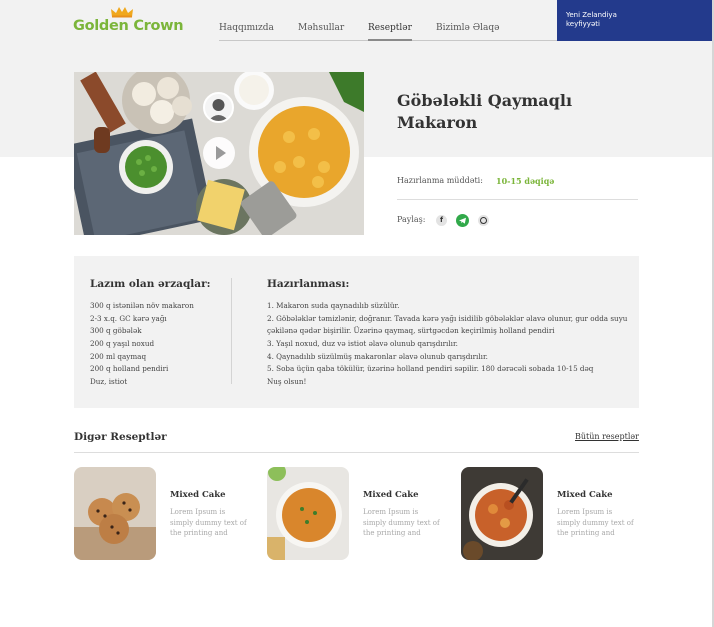 The height and width of the screenshot is (627, 714). Describe the element at coordinates (120, 437) in the screenshot. I see `other-recipes-title: Digər Reseptlər` at that location.